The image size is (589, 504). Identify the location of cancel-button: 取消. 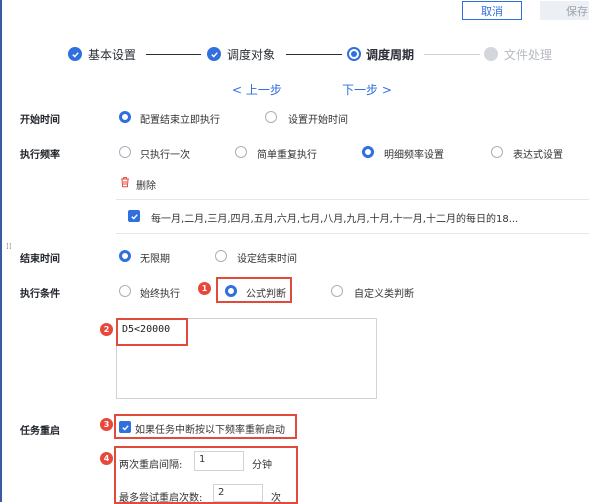
(492, 10).